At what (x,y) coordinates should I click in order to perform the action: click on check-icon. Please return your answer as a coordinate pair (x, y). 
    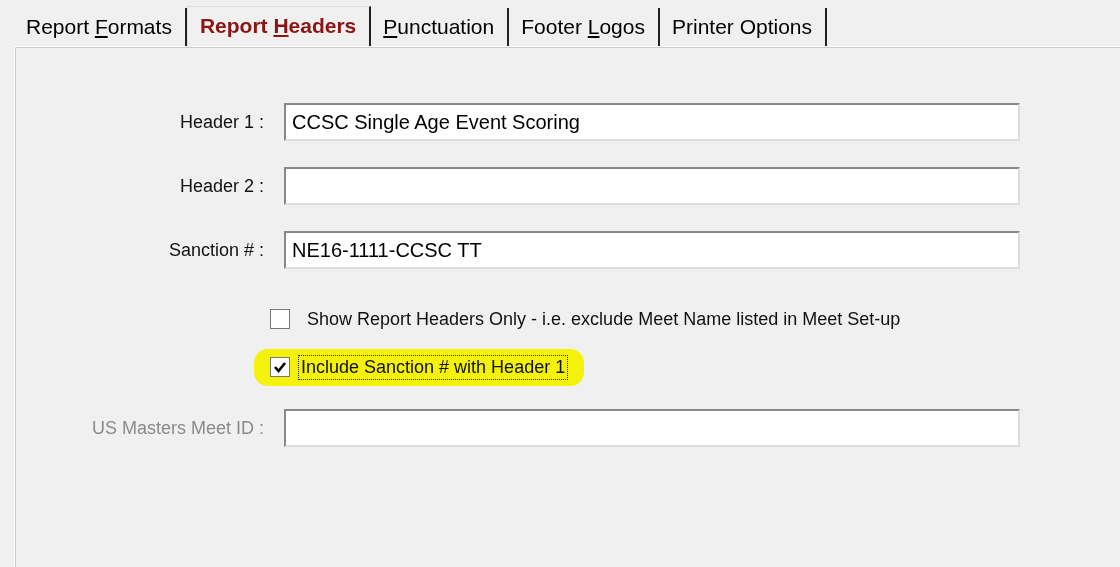
    Looking at the image, I should click on (280, 367).